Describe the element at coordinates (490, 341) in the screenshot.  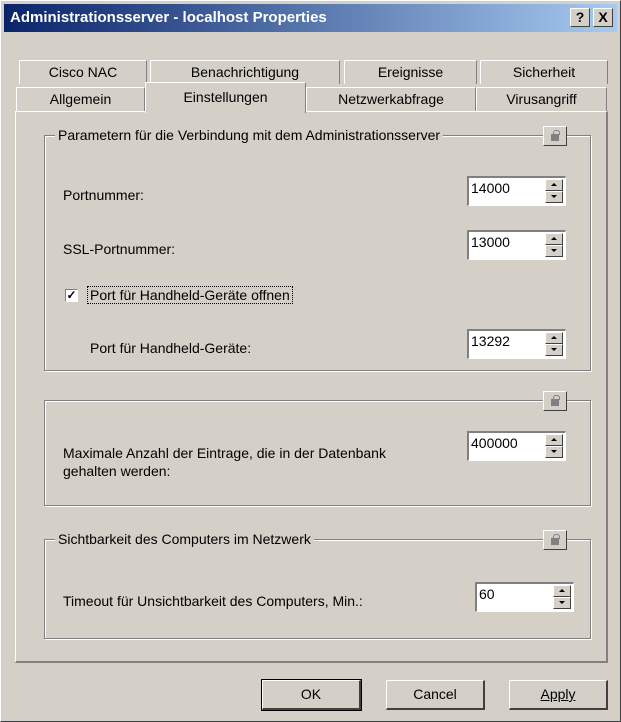
I see `handheld-port-value: 13292` at that location.